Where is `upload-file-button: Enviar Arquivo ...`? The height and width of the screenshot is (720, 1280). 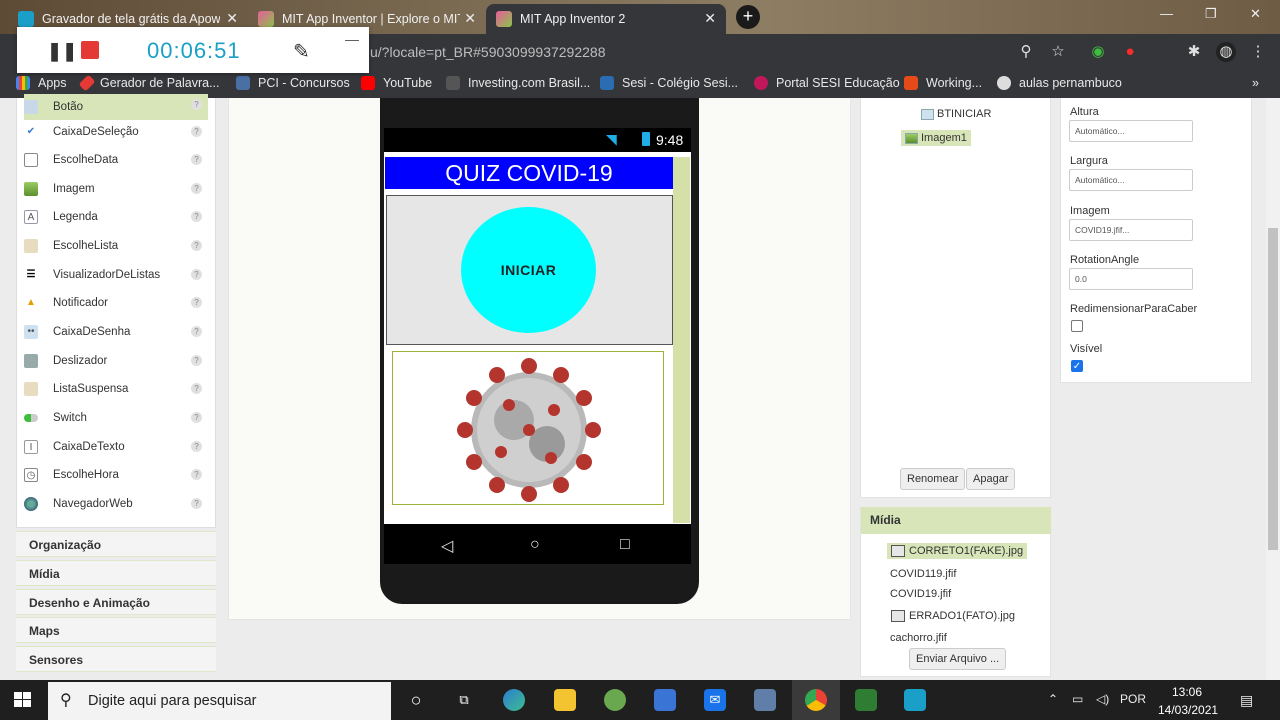 upload-file-button: Enviar Arquivo ... is located at coordinates (958, 659).